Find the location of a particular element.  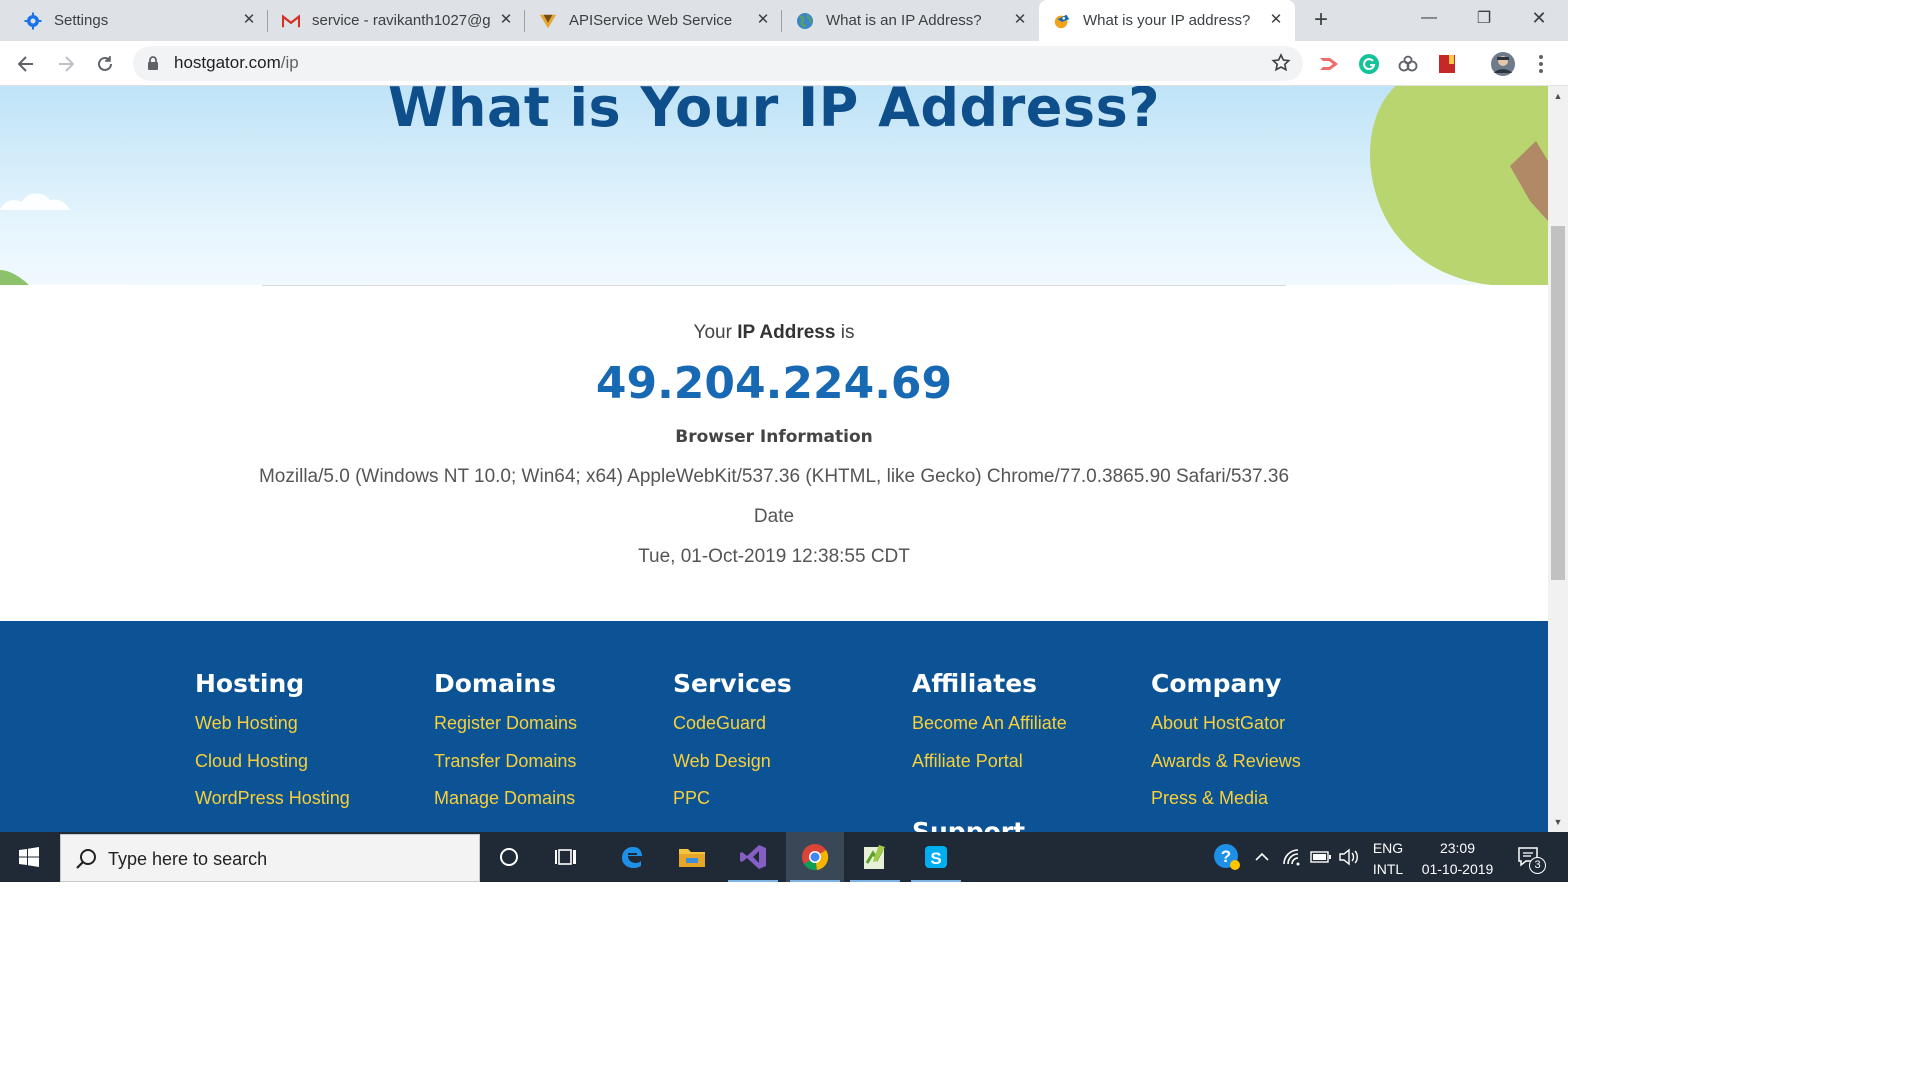

tab-settings: Settings ✕ is located at coordinates (134, 20).